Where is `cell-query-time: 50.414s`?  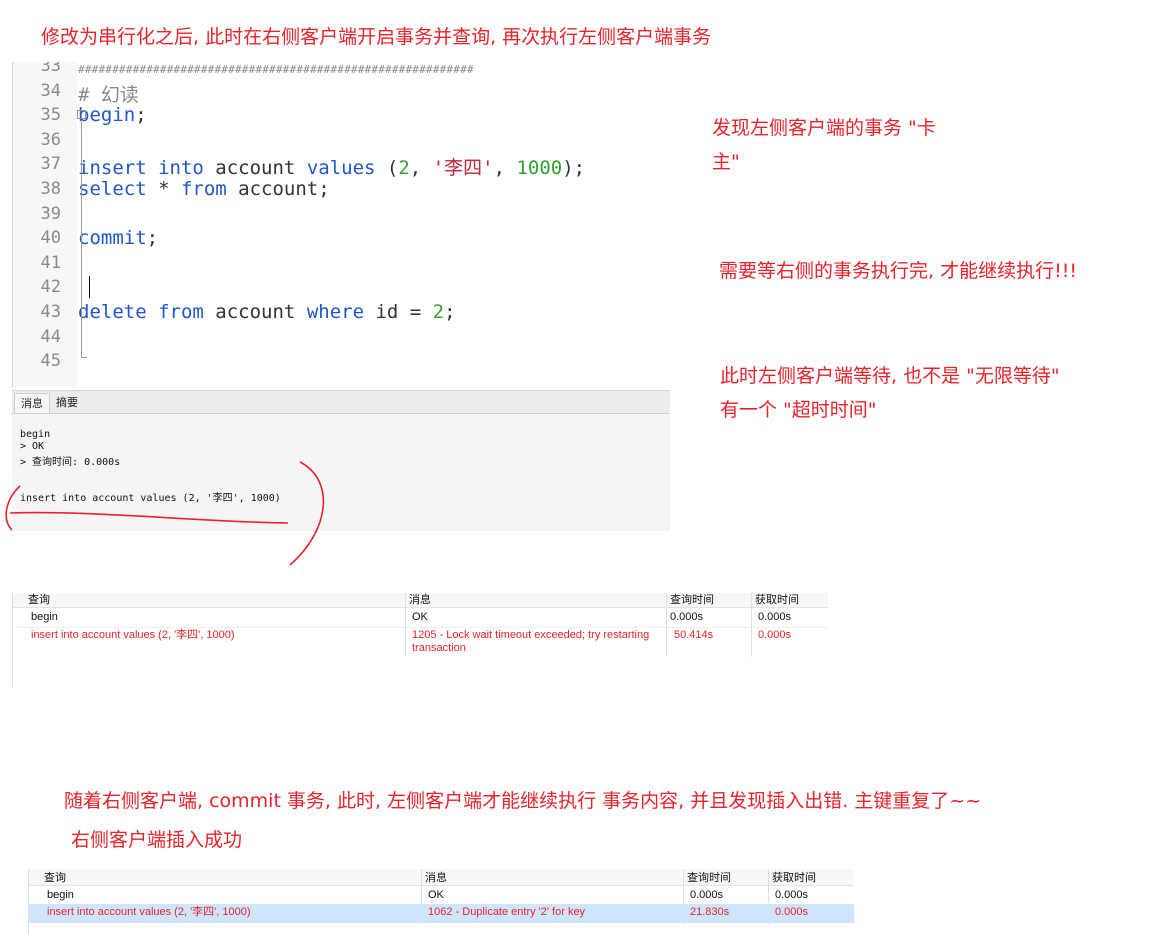 cell-query-time: 50.414s is located at coordinates (694, 635).